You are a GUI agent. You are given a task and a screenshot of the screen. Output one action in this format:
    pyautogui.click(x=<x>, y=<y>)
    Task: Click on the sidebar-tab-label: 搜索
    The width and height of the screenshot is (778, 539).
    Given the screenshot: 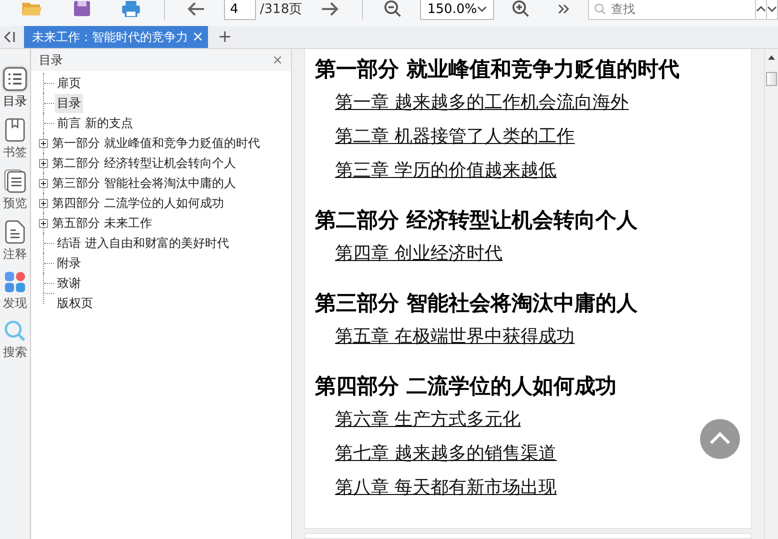 What is the action you would take?
    pyautogui.click(x=15, y=352)
    